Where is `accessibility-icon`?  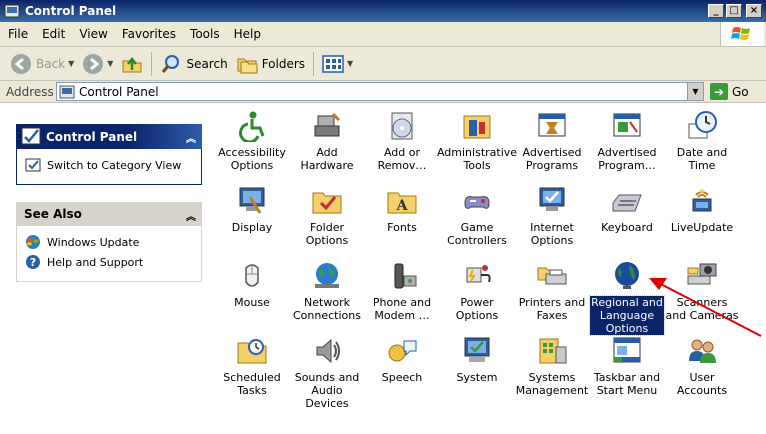 accessibility-icon is located at coordinates (252, 126).